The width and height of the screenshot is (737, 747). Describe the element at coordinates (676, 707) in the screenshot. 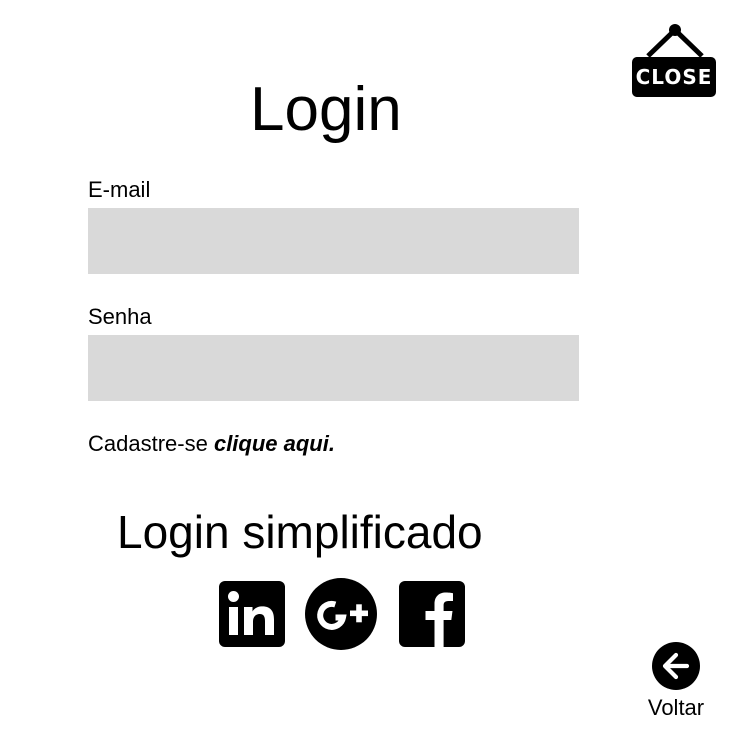

I see `back-label: Voltar` at that location.